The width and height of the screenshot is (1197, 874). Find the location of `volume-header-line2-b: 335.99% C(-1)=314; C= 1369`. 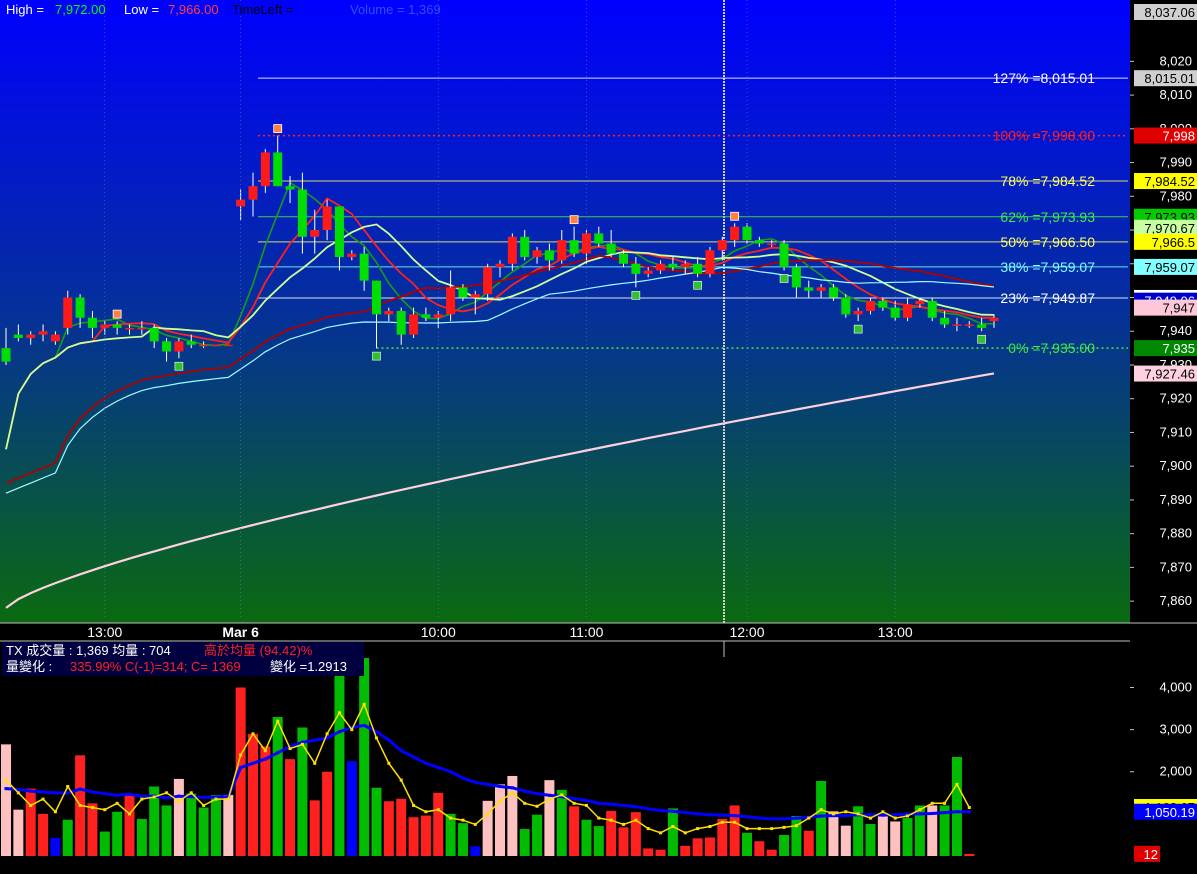

volume-header-line2-b: 335.99% C(-1)=314; C= 1369 is located at coordinates (155, 666).